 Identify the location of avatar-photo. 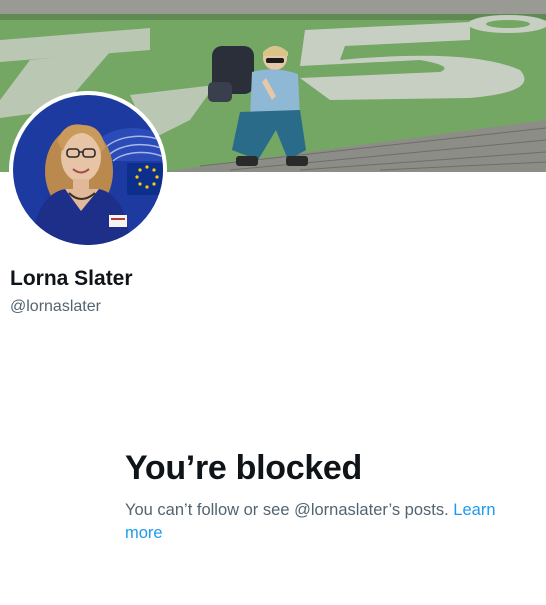
(88, 170).